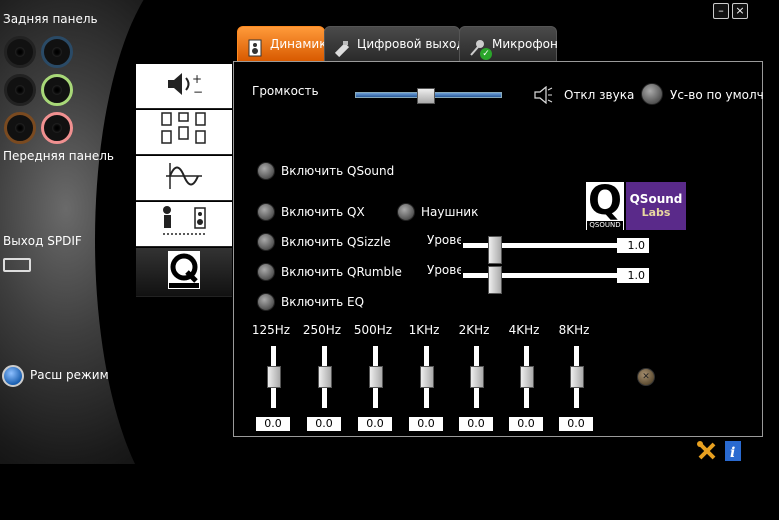  Describe the element at coordinates (646, 377) in the screenshot. I see `eq-reset-knob-icon: ✕` at that location.